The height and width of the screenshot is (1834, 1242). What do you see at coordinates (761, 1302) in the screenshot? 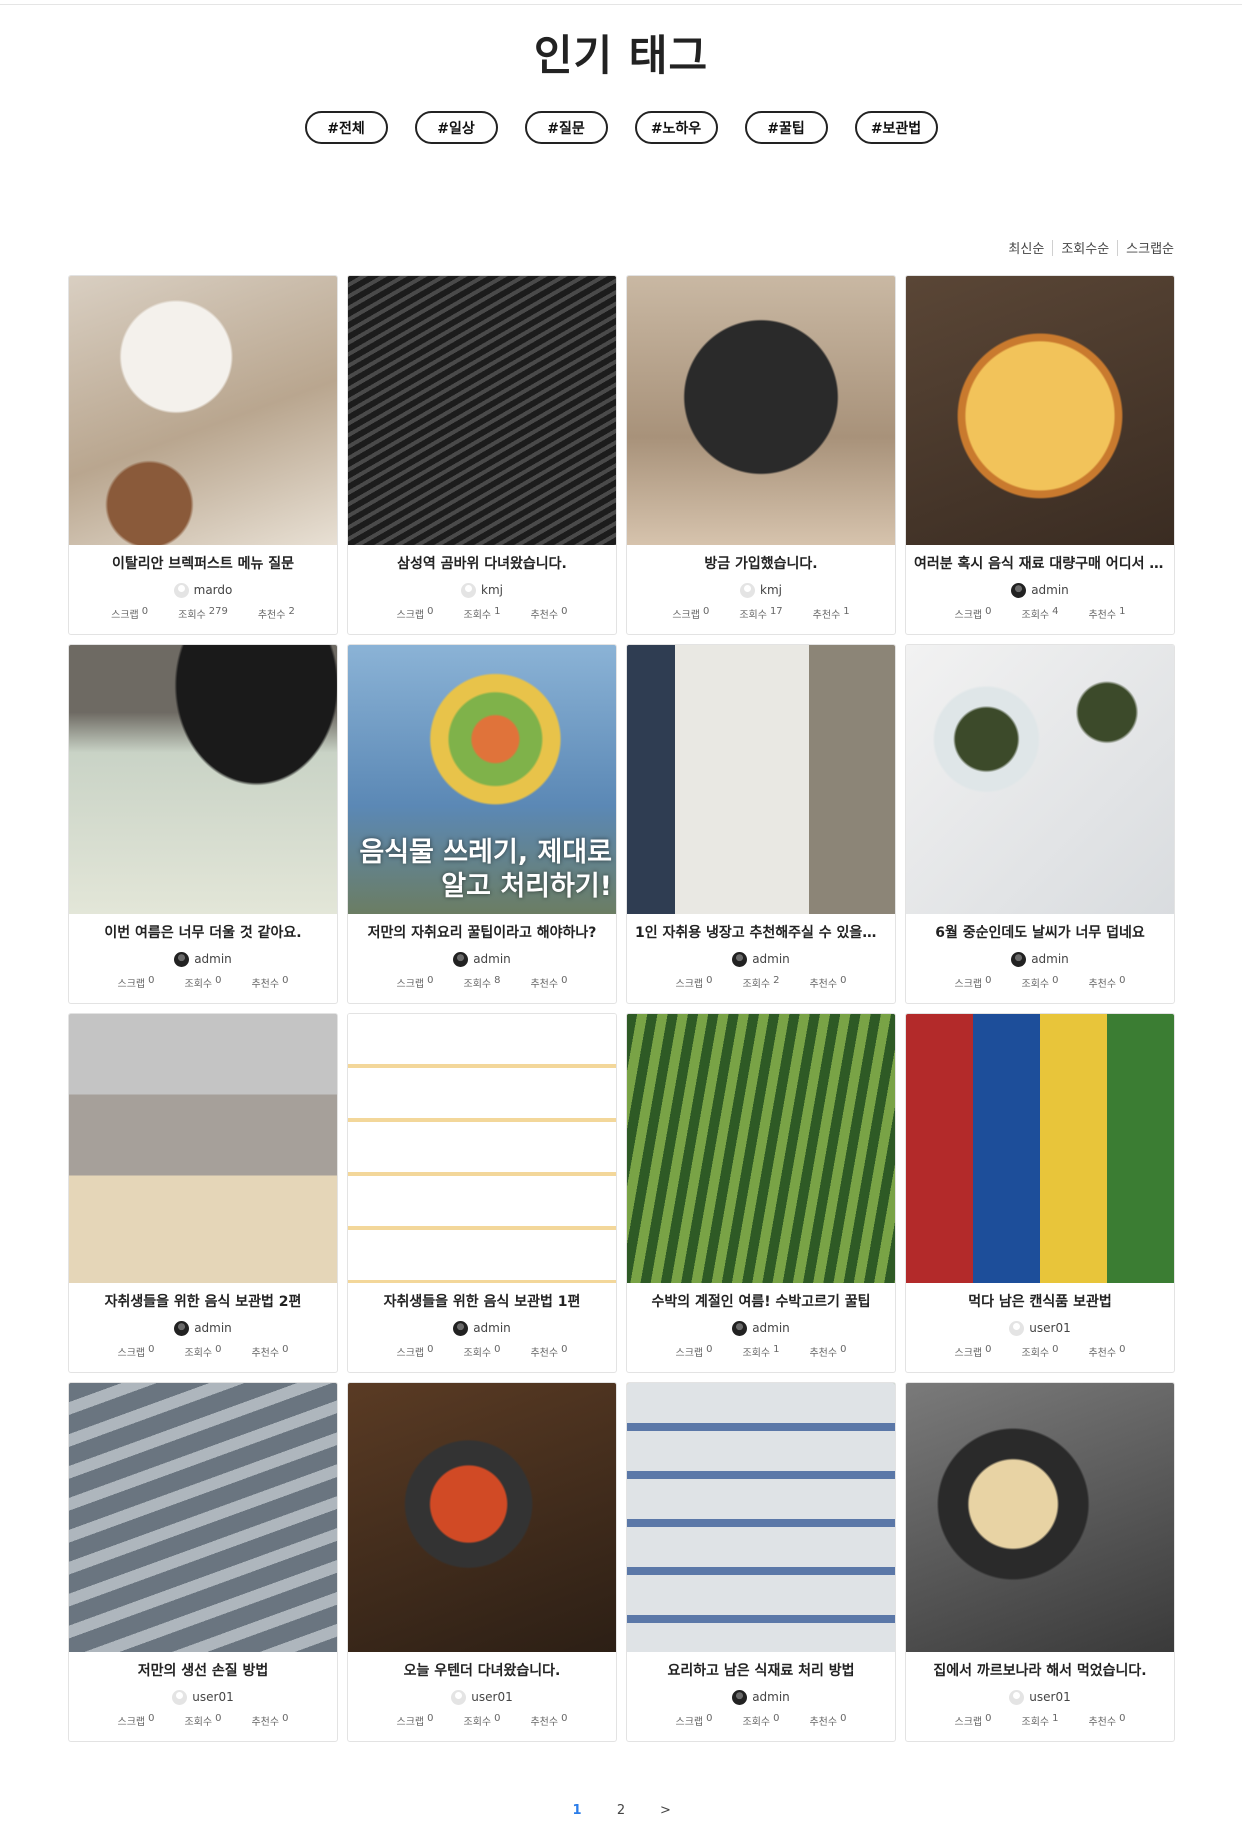
I see `post-title: 수박의 계절인 여름! 수박고르기 꿀팁` at bounding box center [761, 1302].